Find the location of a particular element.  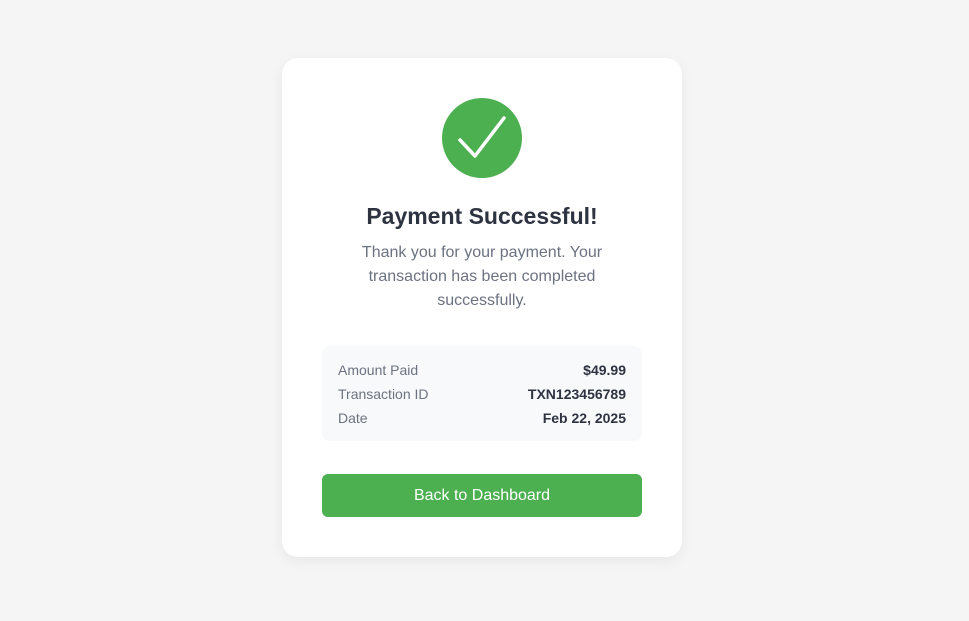

detail-value: $49.99 is located at coordinates (604, 370).